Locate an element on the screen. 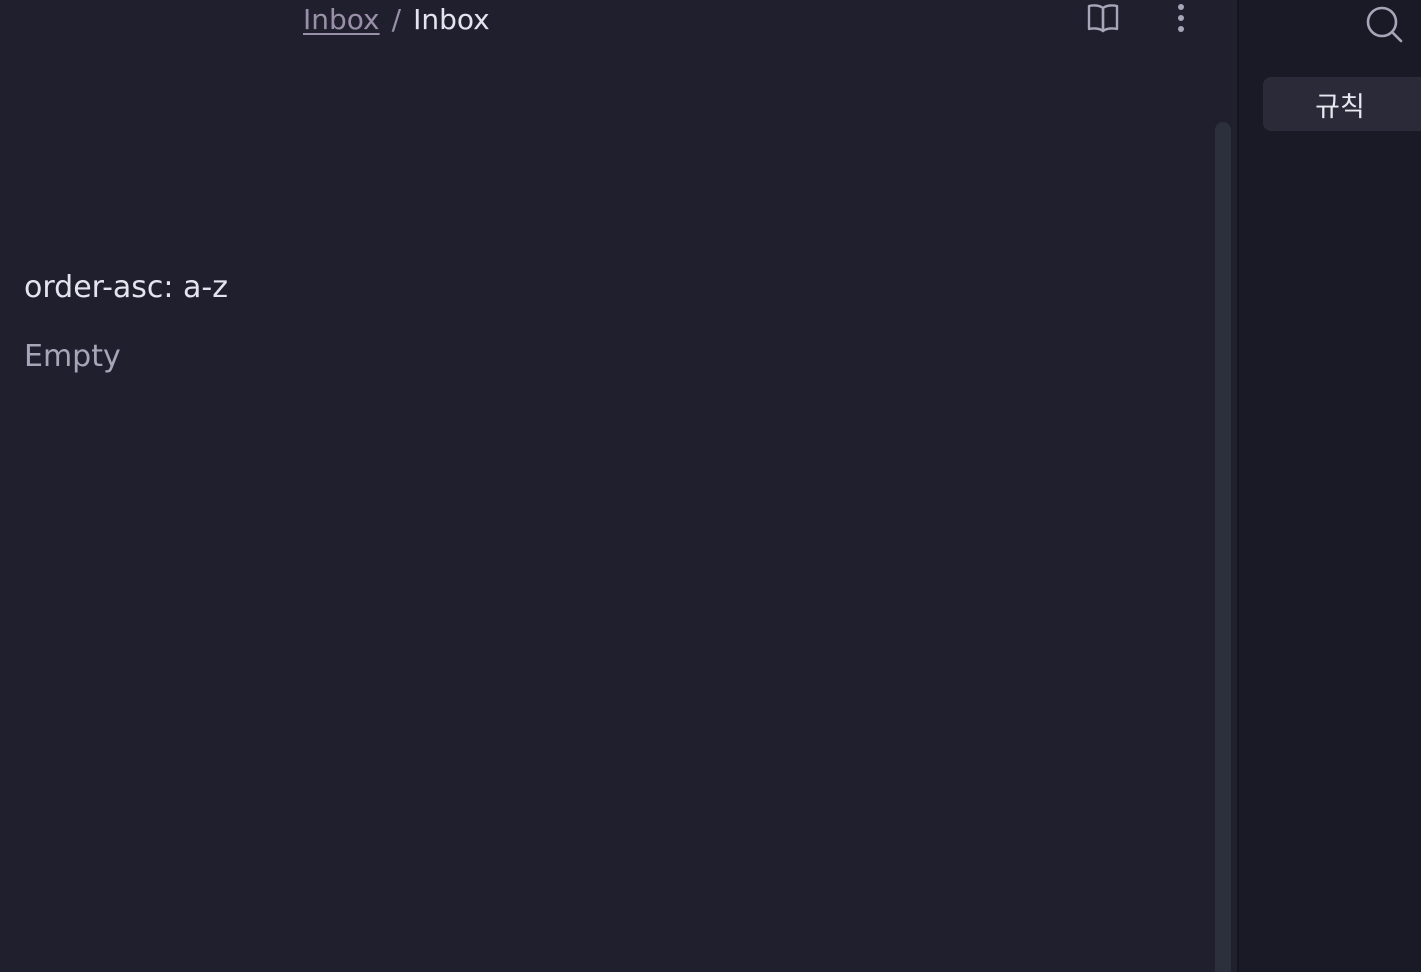 The image size is (1421, 972). tab-rules is located at coordinates (1342, 104).